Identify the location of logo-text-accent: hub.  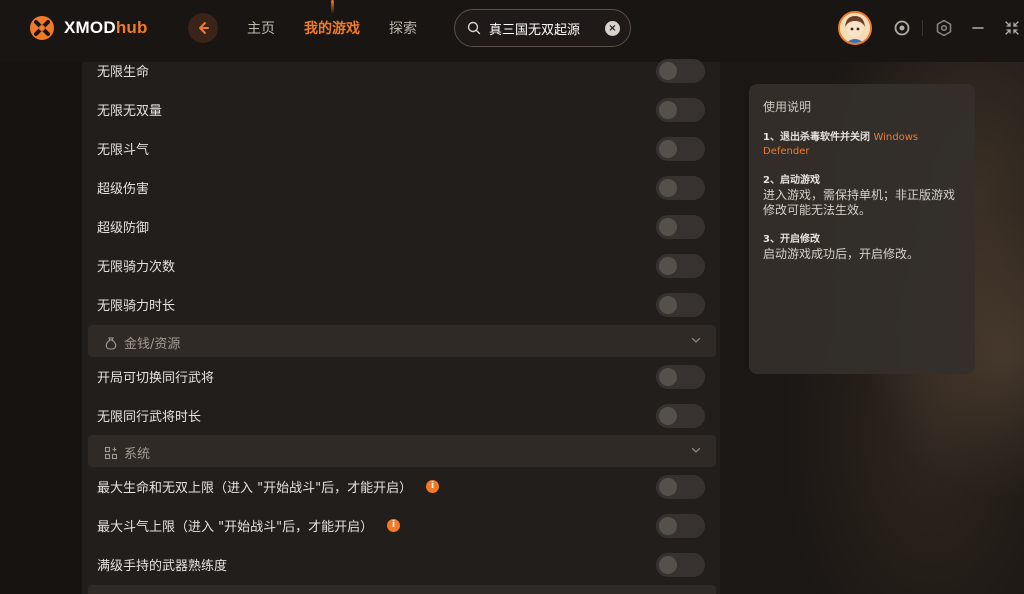
(131, 27).